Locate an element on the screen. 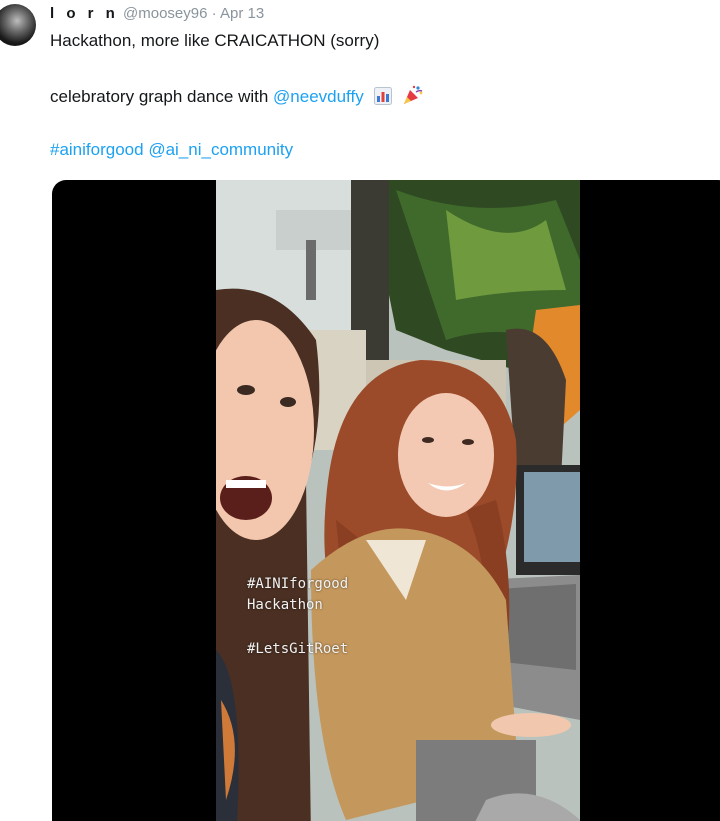 The width and height of the screenshot is (720, 821). tweet-text-line-1: Hackathon, more like CRAICATHON (sorry) is located at coordinates (215, 40).